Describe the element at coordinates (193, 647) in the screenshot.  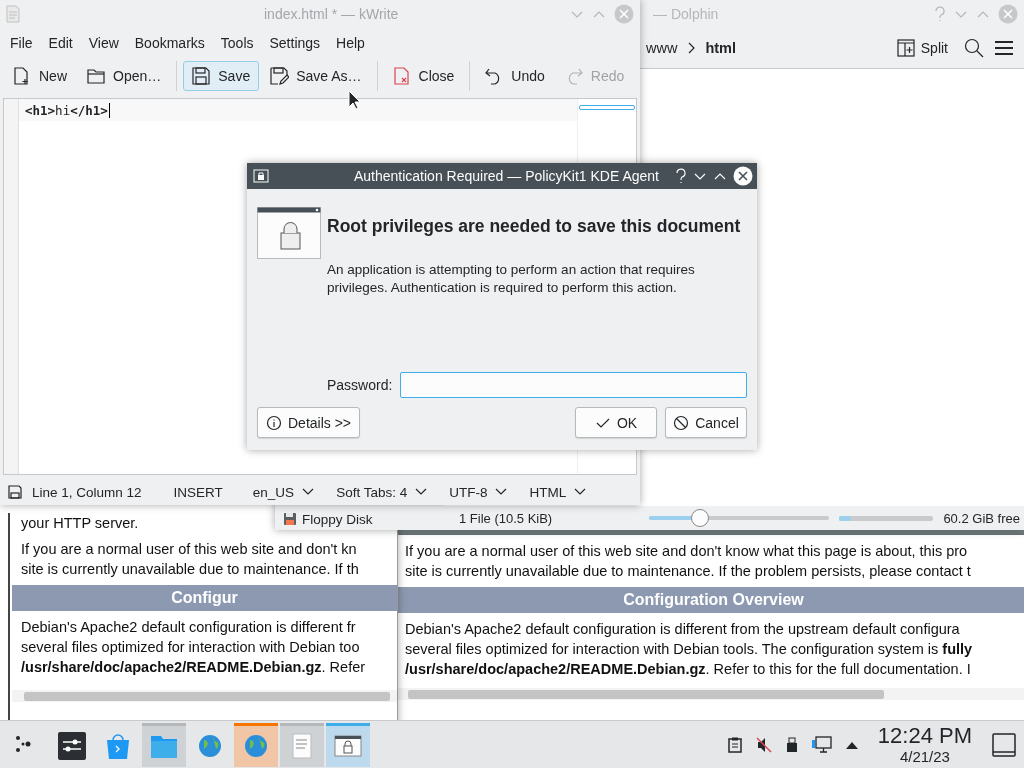
I see `paragraph: Debian's Apache2 default configuration is different fr several files optimized for interaction with Debian too /usr/share/doc/apache2/README.Debian.gz. Refer` at that location.